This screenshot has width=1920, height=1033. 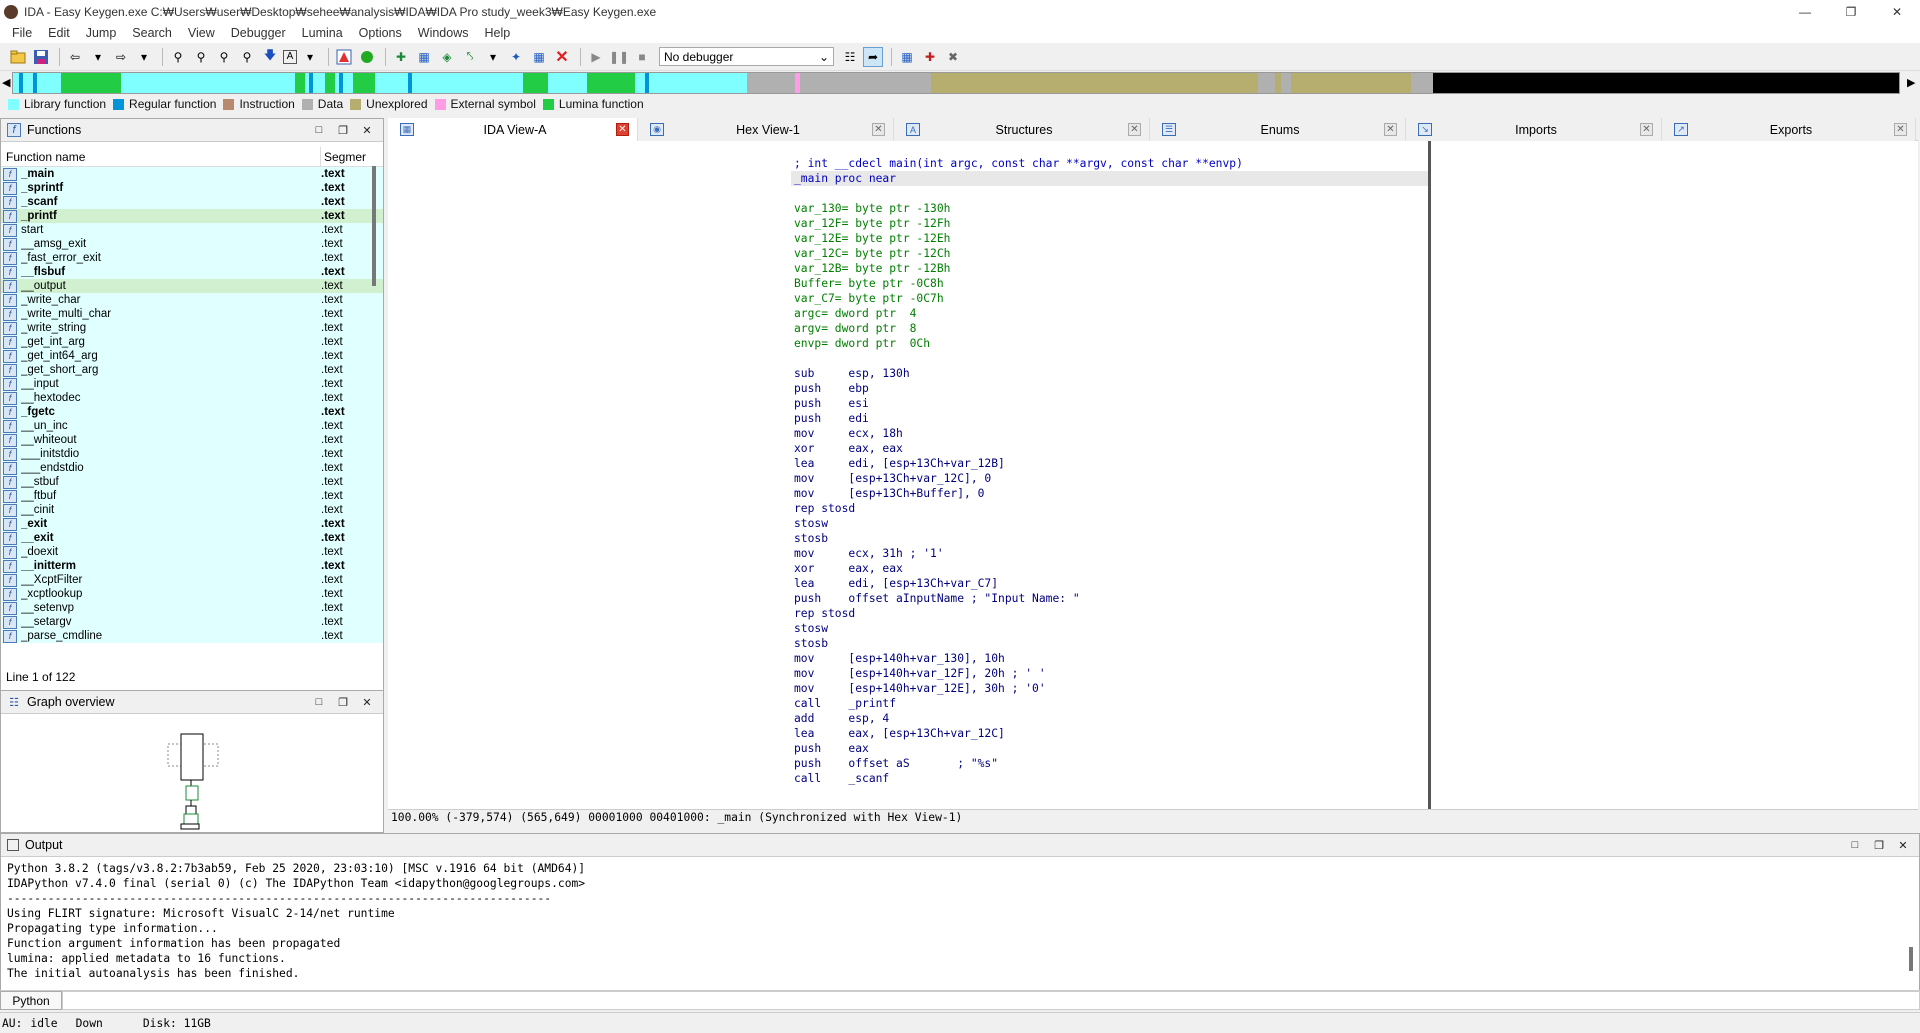 What do you see at coordinates (192, 454) in the screenshot?
I see `function-row: f ___initstdio .text` at bounding box center [192, 454].